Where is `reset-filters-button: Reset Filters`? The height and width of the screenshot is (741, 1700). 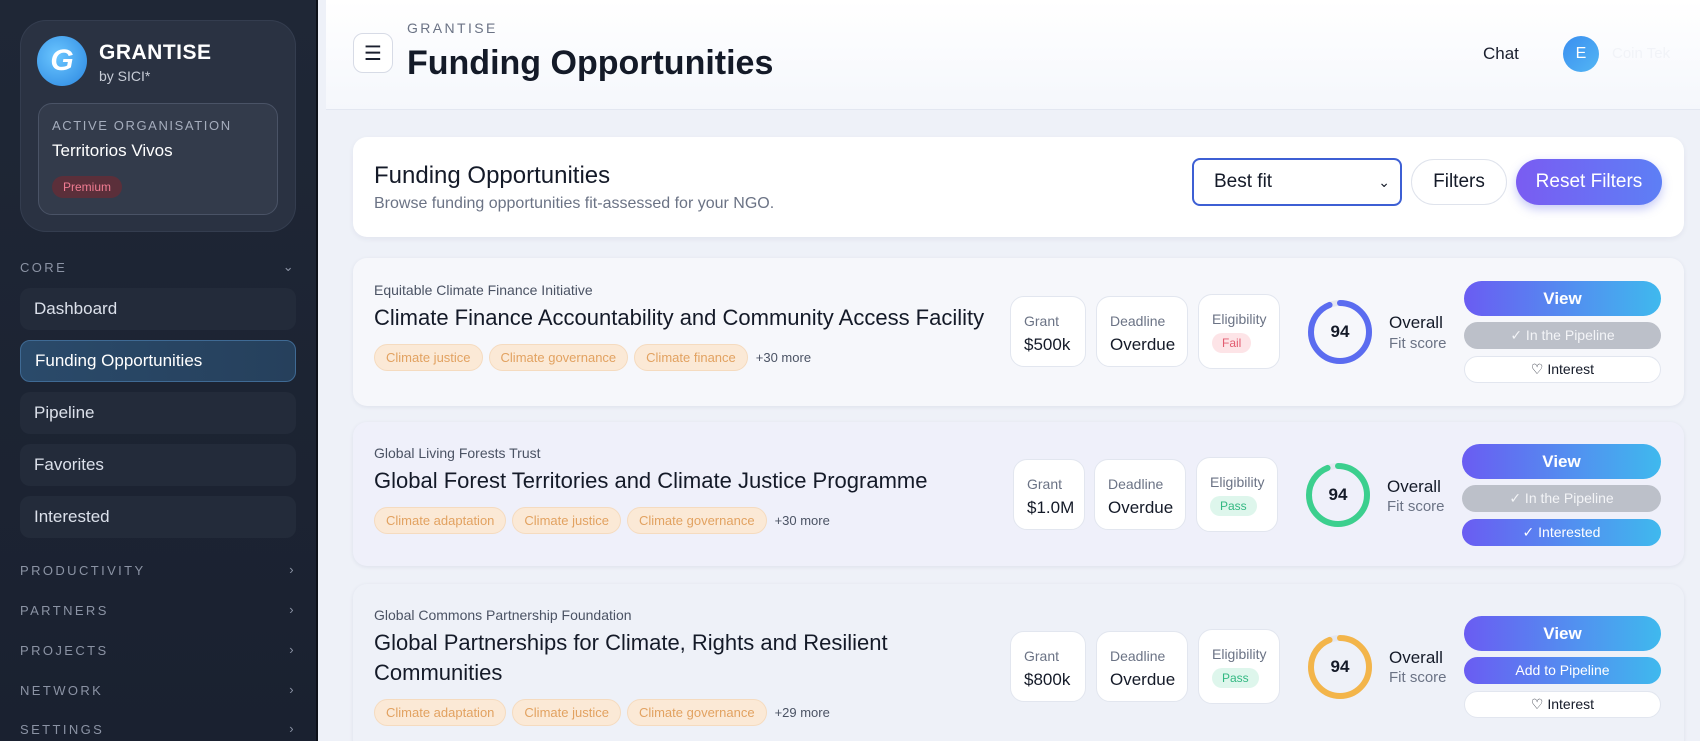
reset-filters-button: Reset Filters is located at coordinates (1589, 182).